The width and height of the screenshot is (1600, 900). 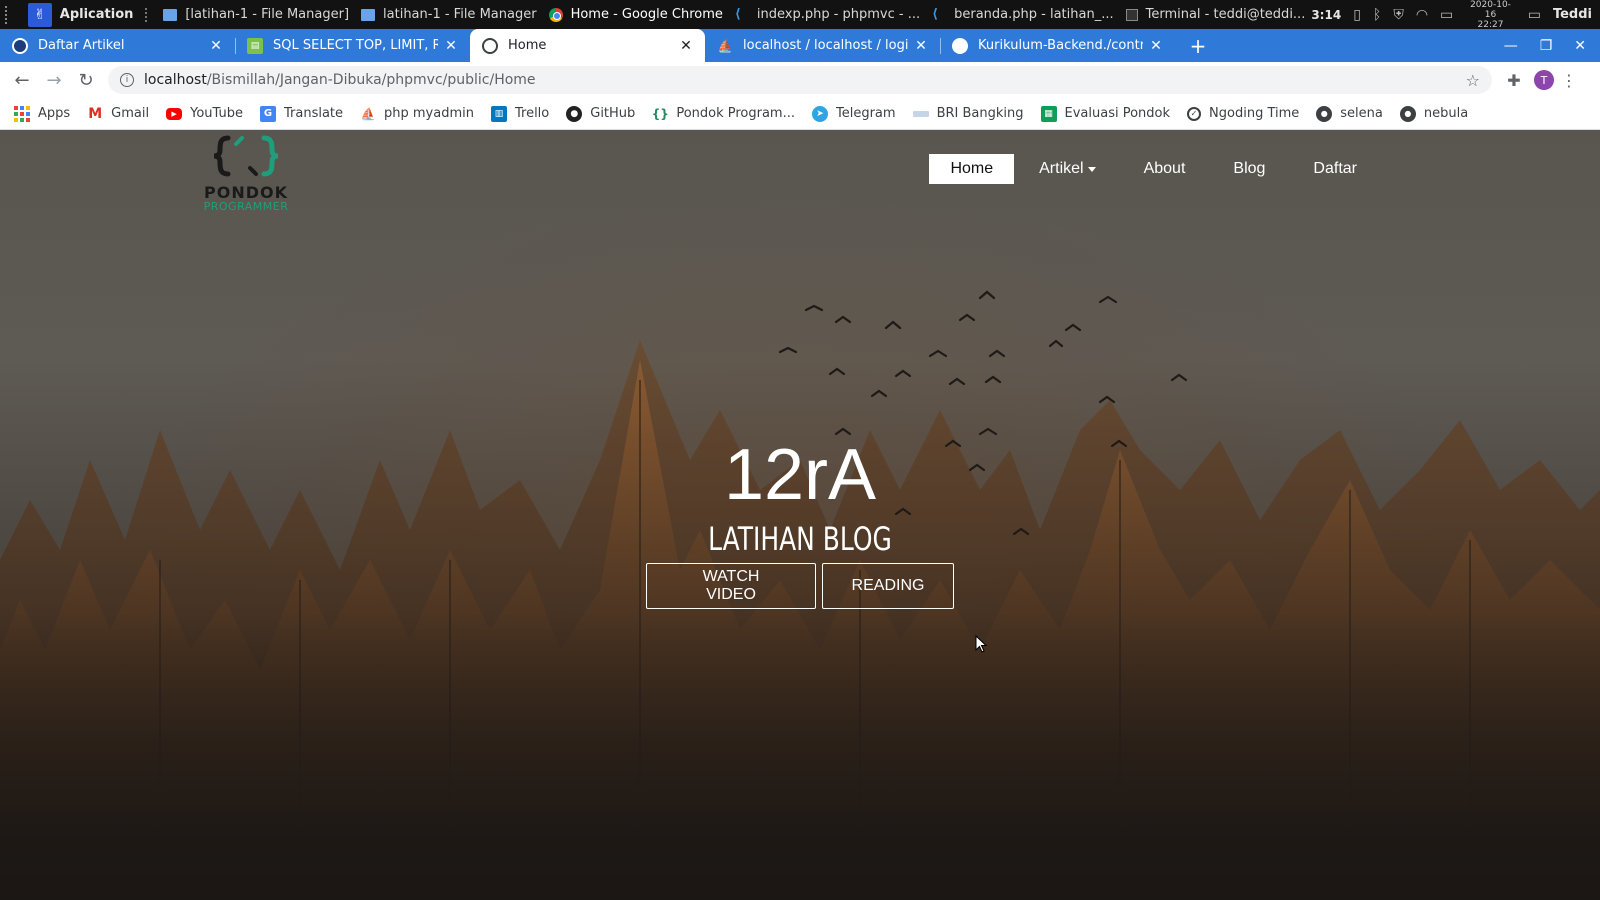 What do you see at coordinates (1446, 15) in the screenshot?
I see `battery-icon: ▭` at bounding box center [1446, 15].